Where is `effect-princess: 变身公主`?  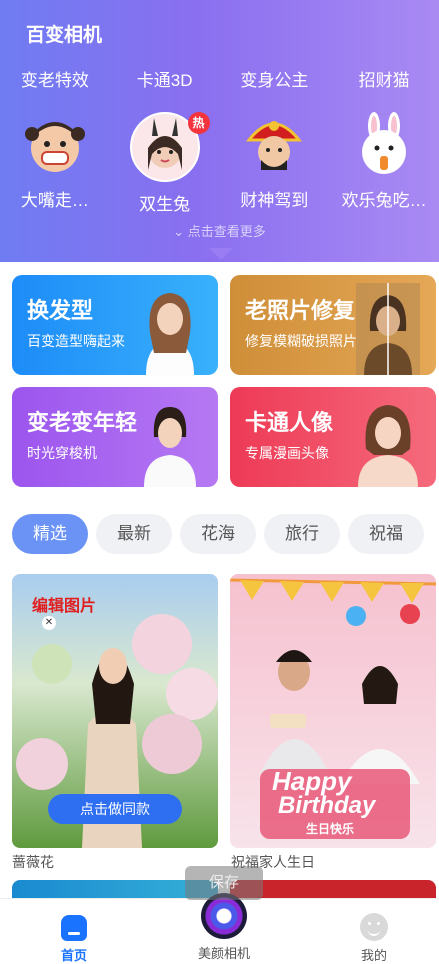 effect-princess: 变身公主 is located at coordinates (275, 78).